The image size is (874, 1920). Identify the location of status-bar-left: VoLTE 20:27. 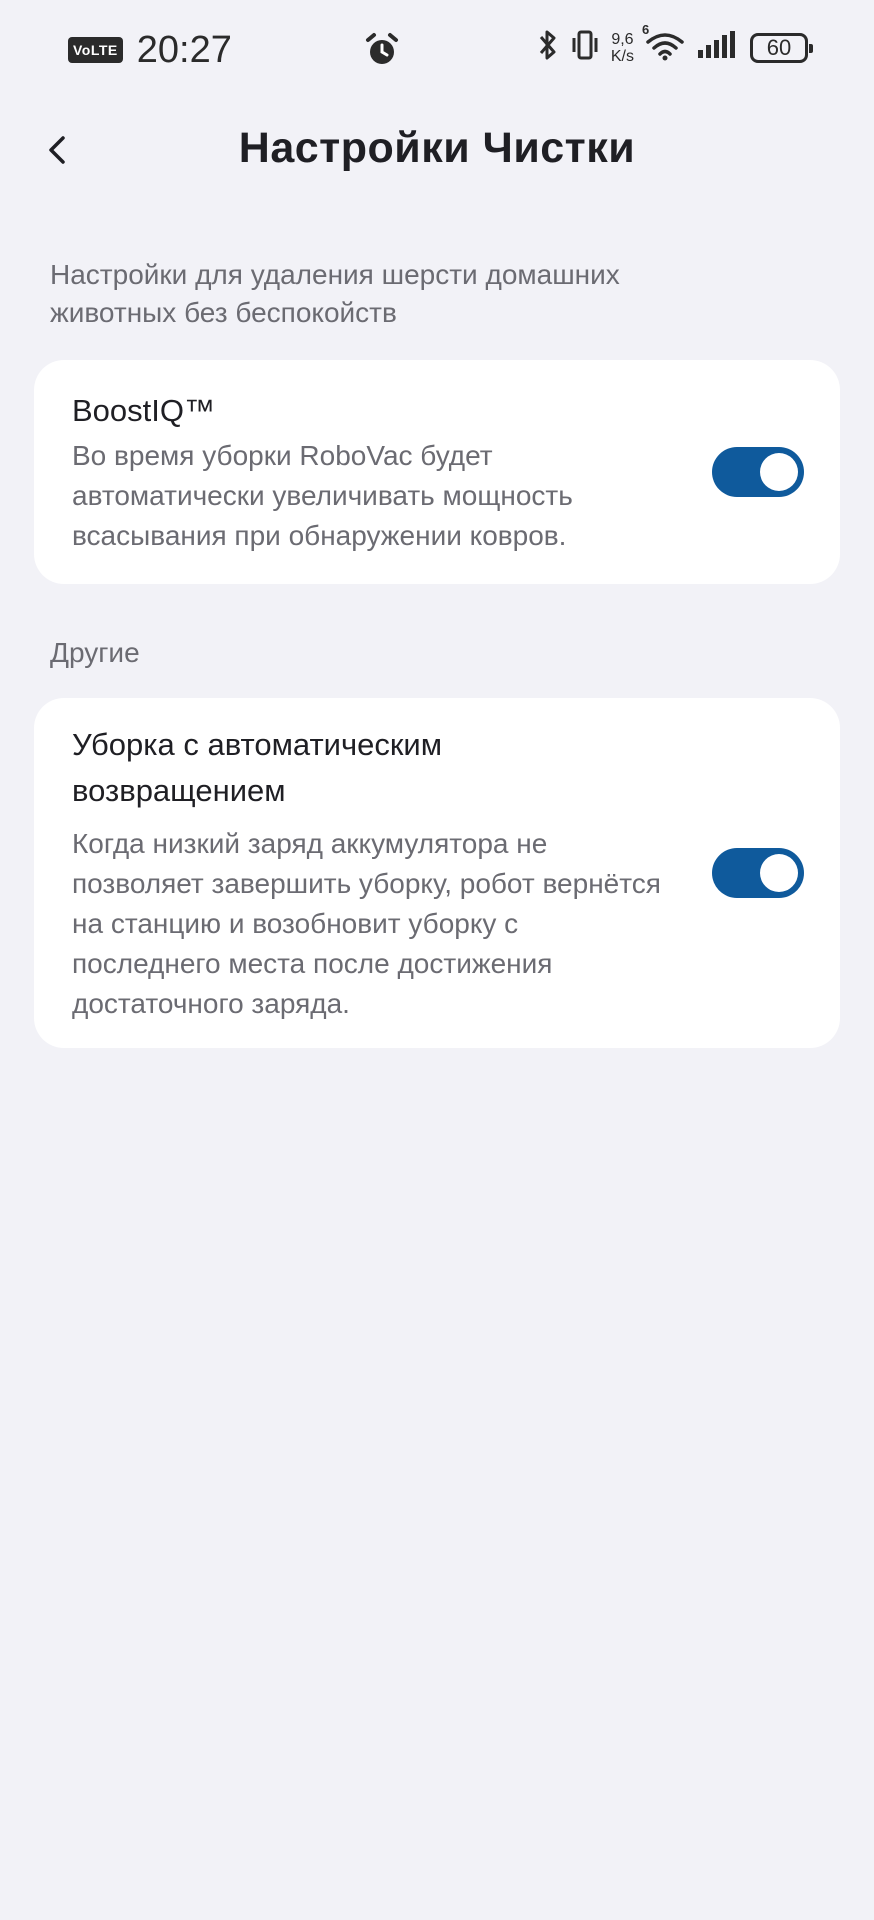
(150, 50).